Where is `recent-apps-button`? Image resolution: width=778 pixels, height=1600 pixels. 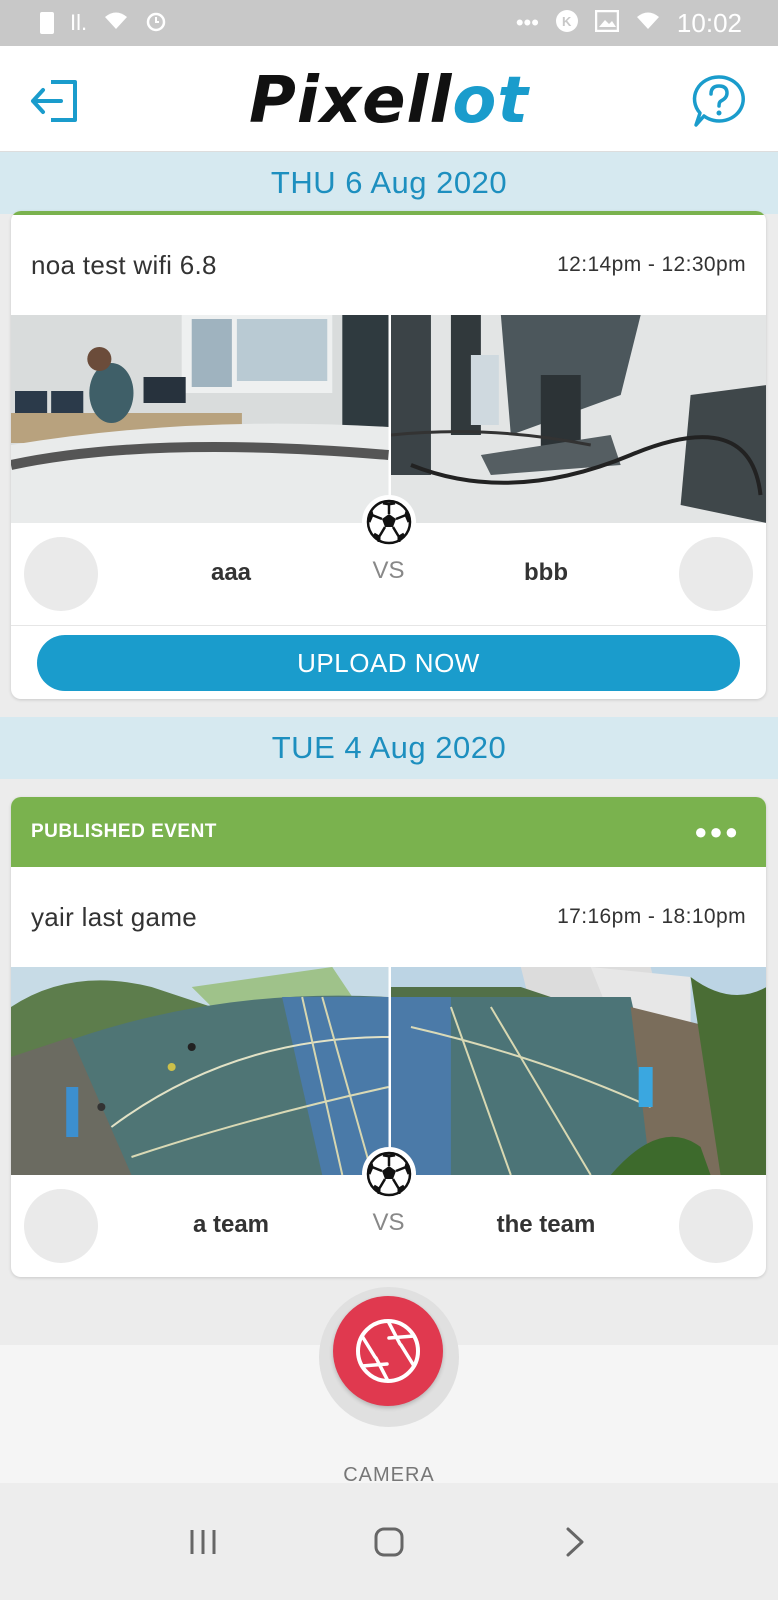
recent-apps-button is located at coordinates (203, 1542).